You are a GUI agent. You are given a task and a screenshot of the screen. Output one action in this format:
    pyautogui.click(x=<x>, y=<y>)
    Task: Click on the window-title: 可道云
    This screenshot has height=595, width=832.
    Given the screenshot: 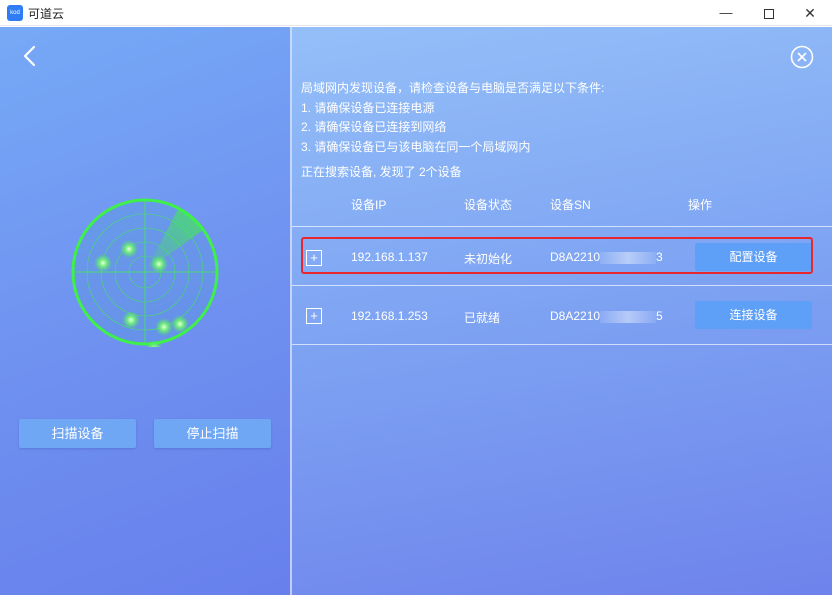 What is the action you would take?
    pyautogui.click(x=46, y=14)
    